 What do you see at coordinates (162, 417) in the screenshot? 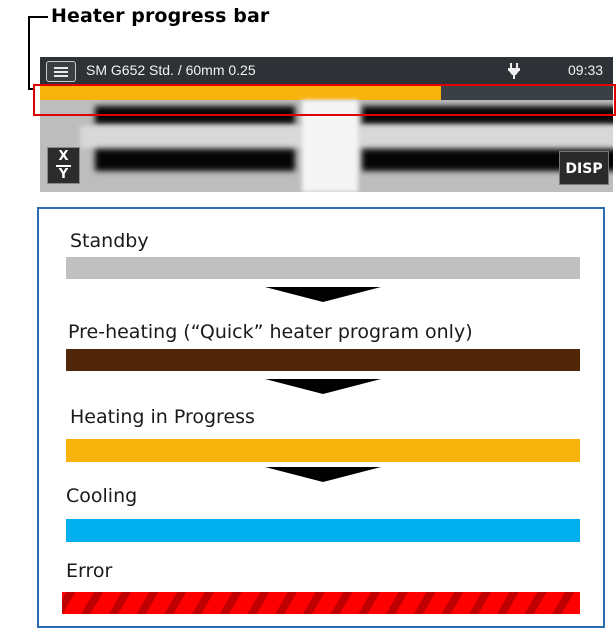
I see `state-label-heating: Heating in Progress` at bounding box center [162, 417].